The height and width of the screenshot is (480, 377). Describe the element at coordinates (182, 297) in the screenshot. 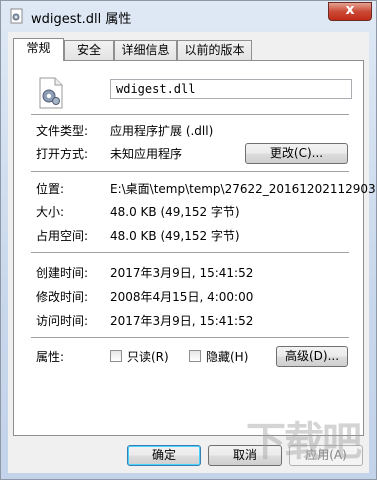

I see `modified-value: 2008年4月15日, 4:00:00` at that location.